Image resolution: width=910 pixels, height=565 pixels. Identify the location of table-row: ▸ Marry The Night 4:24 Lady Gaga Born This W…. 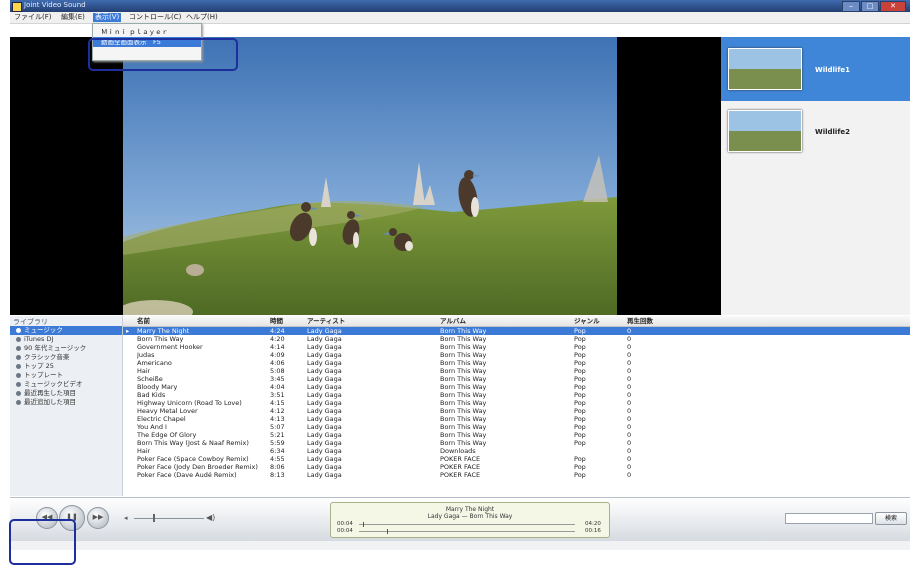
(516, 331).